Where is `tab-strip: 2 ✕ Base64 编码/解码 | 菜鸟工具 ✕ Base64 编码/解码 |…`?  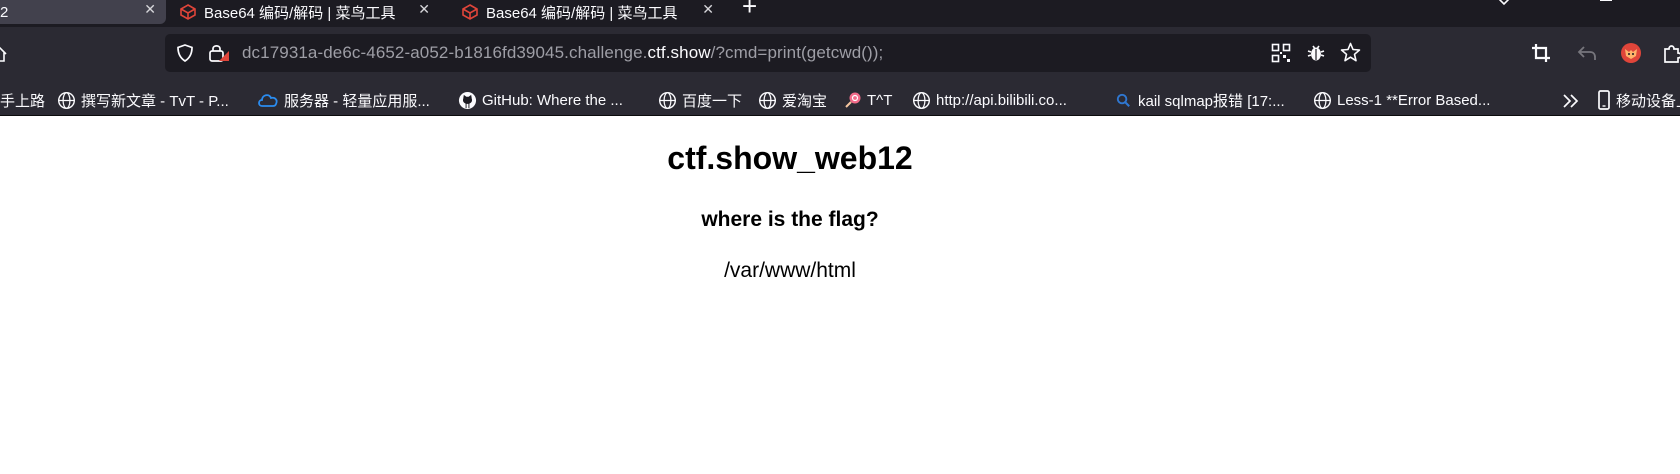
tab-strip: 2 ✕ Base64 编码/解码 | 菜鸟工具 ✕ Base64 编码/解码 |… is located at coordinates (840, 13).